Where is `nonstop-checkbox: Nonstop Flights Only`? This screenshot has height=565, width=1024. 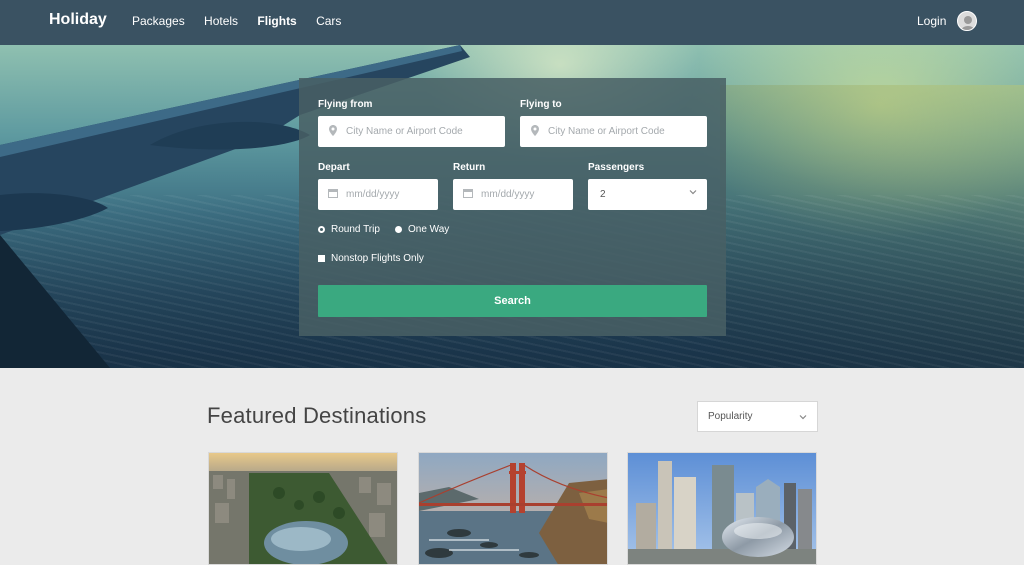 nonstop-checkbox: Nonstop Flights Only is located at coordinates (371, 258).